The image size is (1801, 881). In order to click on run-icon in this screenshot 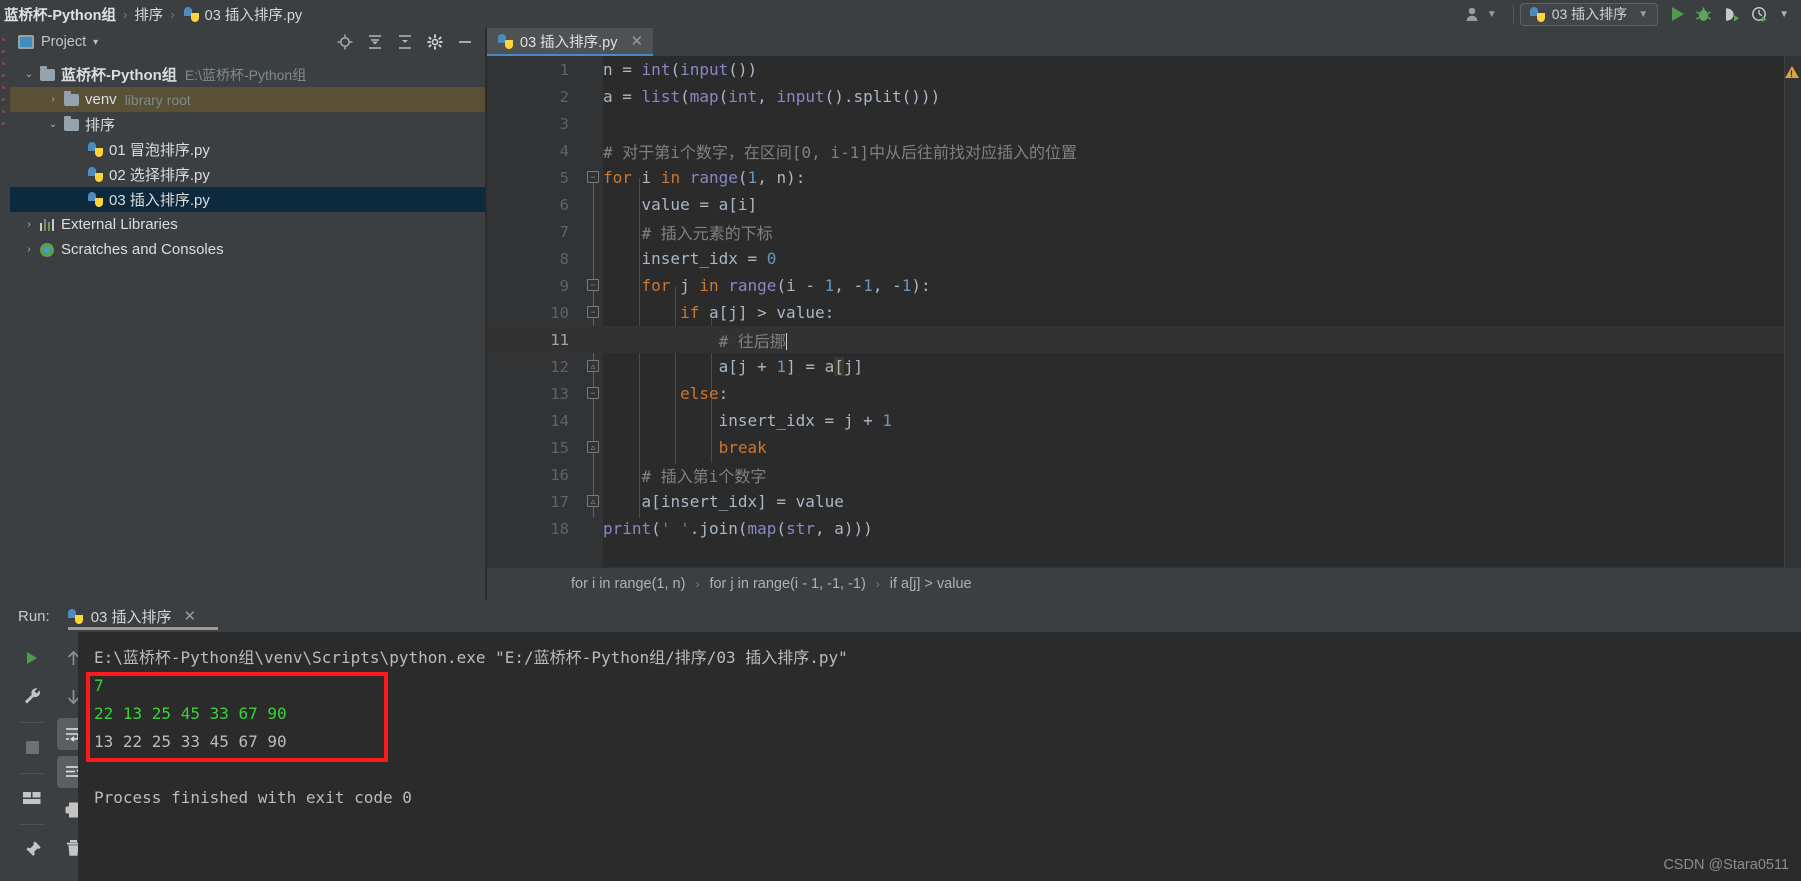, I will do `click(1678, 14)`.